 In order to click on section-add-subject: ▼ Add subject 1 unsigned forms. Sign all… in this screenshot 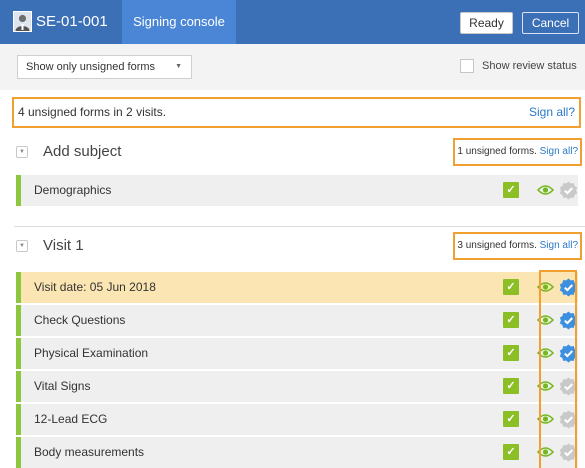, I will do `click(292, 152)`.